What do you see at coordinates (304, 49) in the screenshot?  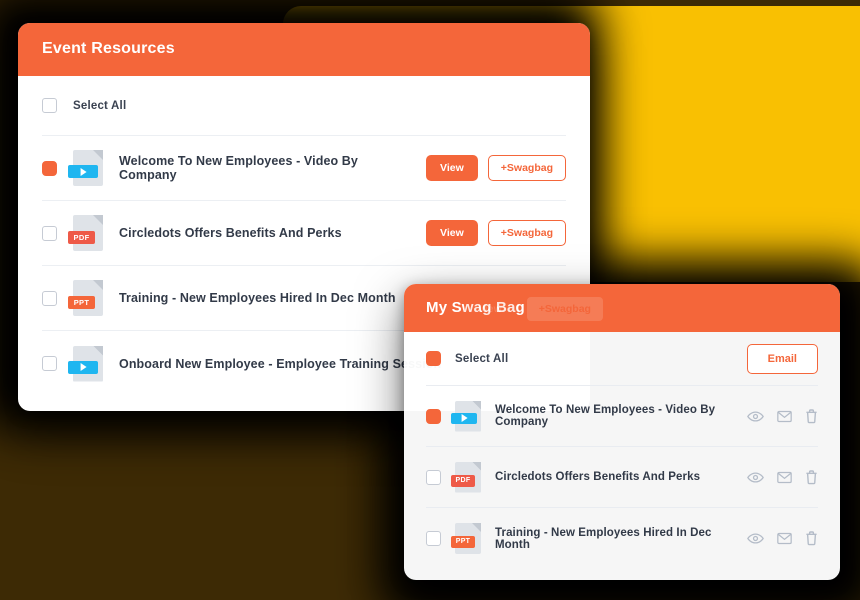 I see `event-resources-title: Event Resources` at bounding box center [304, 49].